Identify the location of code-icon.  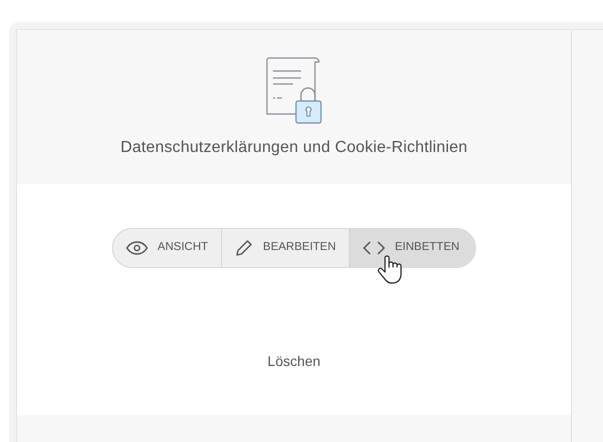
(373, 248).